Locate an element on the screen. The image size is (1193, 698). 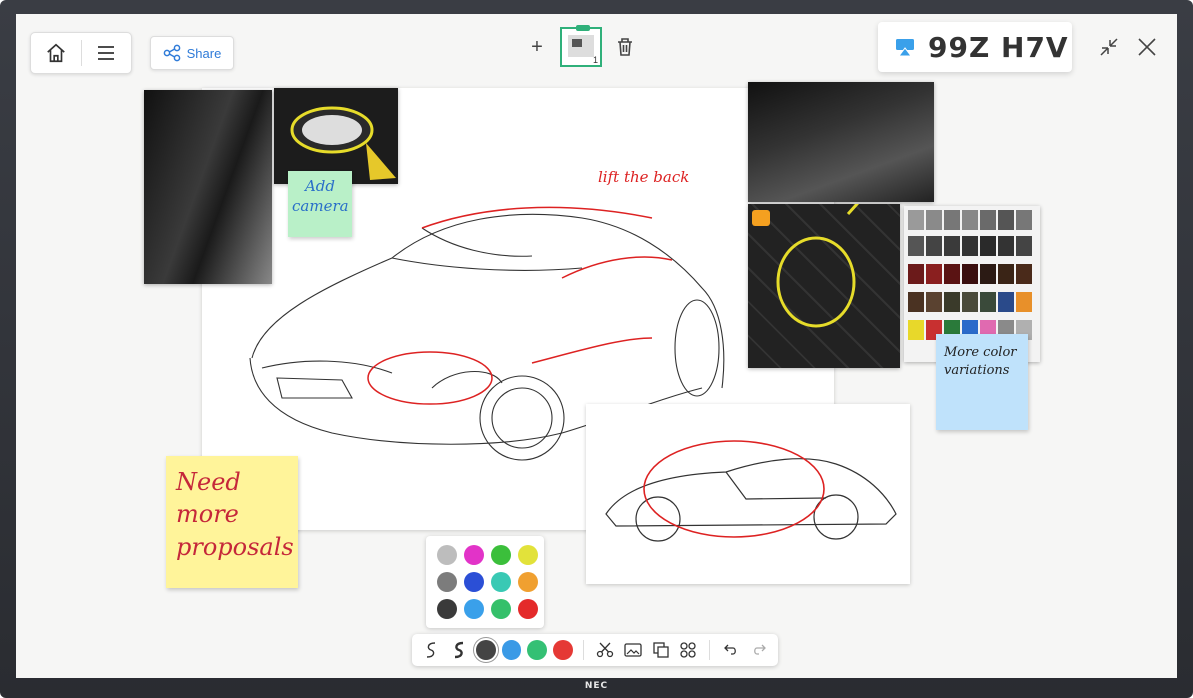
copy-button is located at coordinates (661, 650).